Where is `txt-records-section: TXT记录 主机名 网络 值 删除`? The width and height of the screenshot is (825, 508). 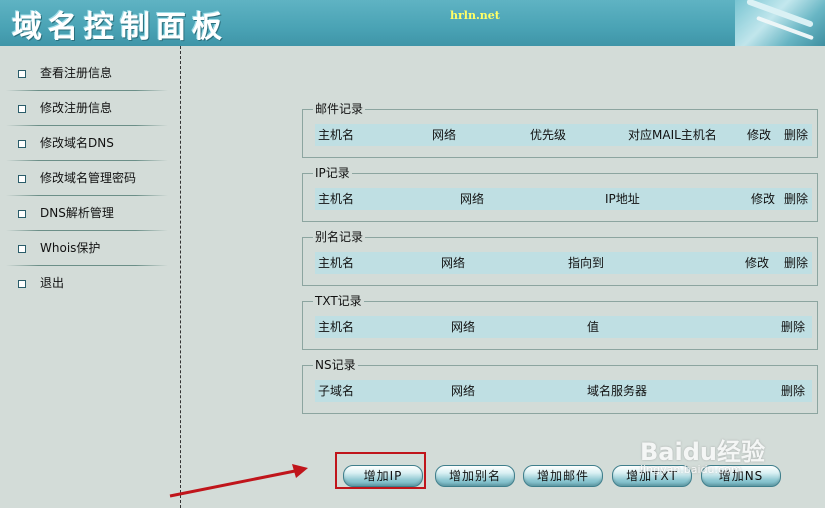 txt-records-section: TXT记录 主机名 网络 值 删除 is located at coordinates (560, 322).